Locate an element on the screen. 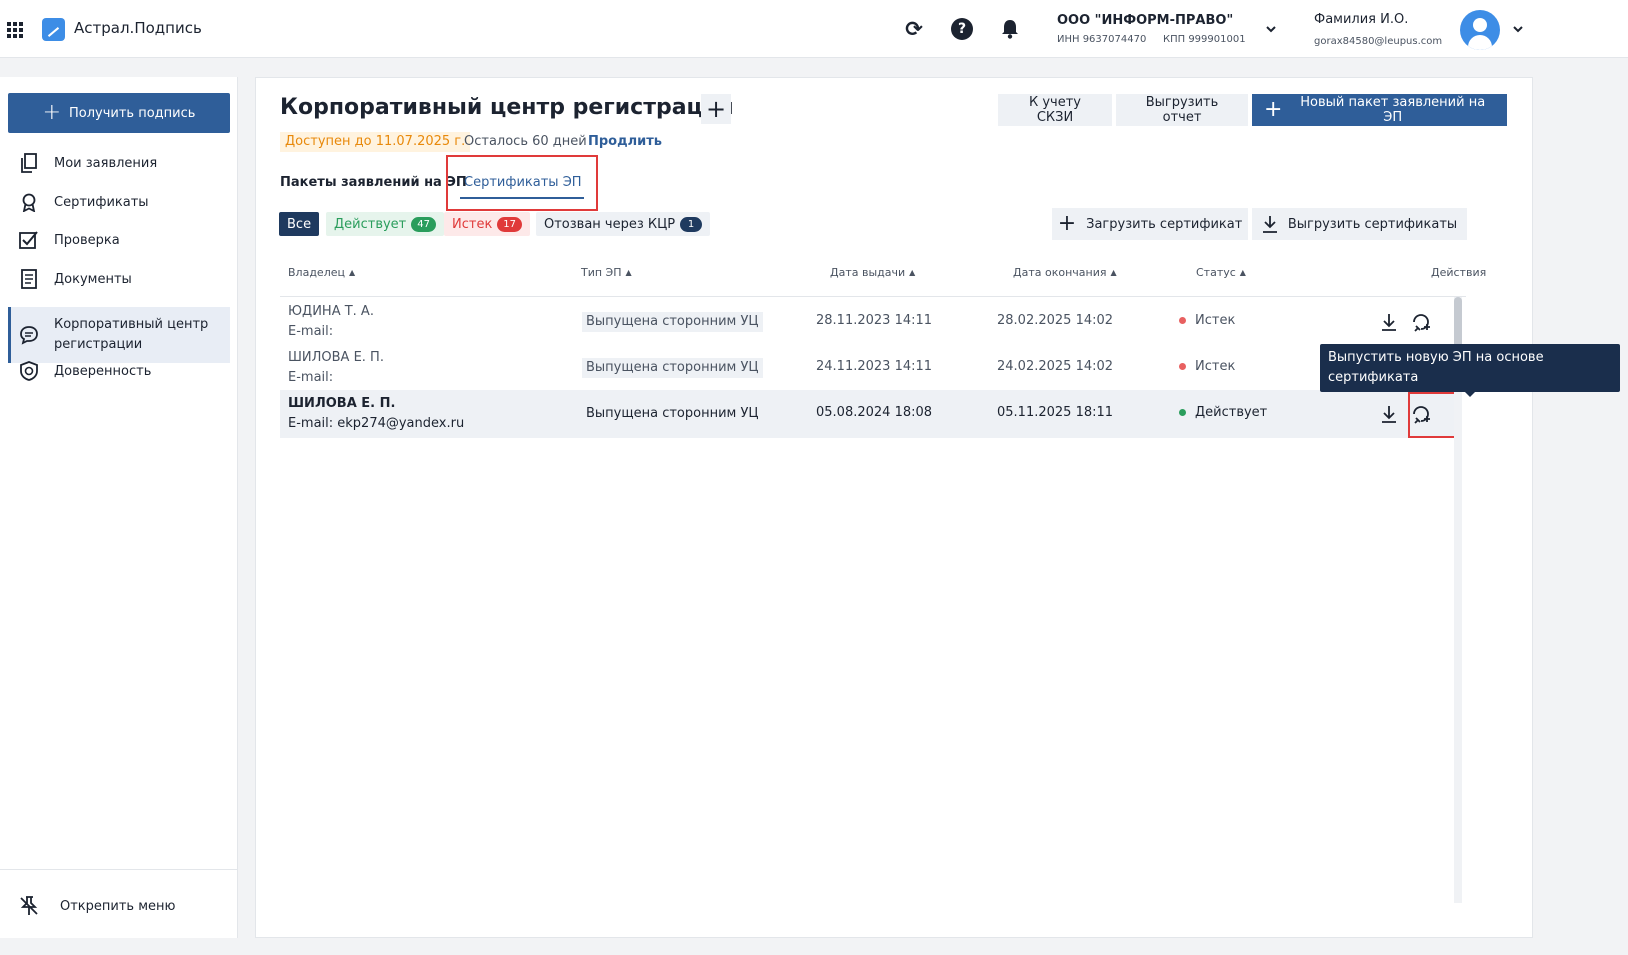 This screenshot has width=1628, height=955. issued-date: 28.11.2023 14:11 is located at coordinates (874, 320).